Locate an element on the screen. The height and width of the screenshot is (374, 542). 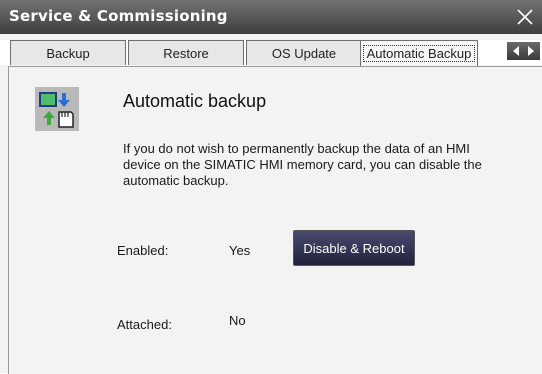
window-title: Service & Commissioning is located at coordinates (118, 16).